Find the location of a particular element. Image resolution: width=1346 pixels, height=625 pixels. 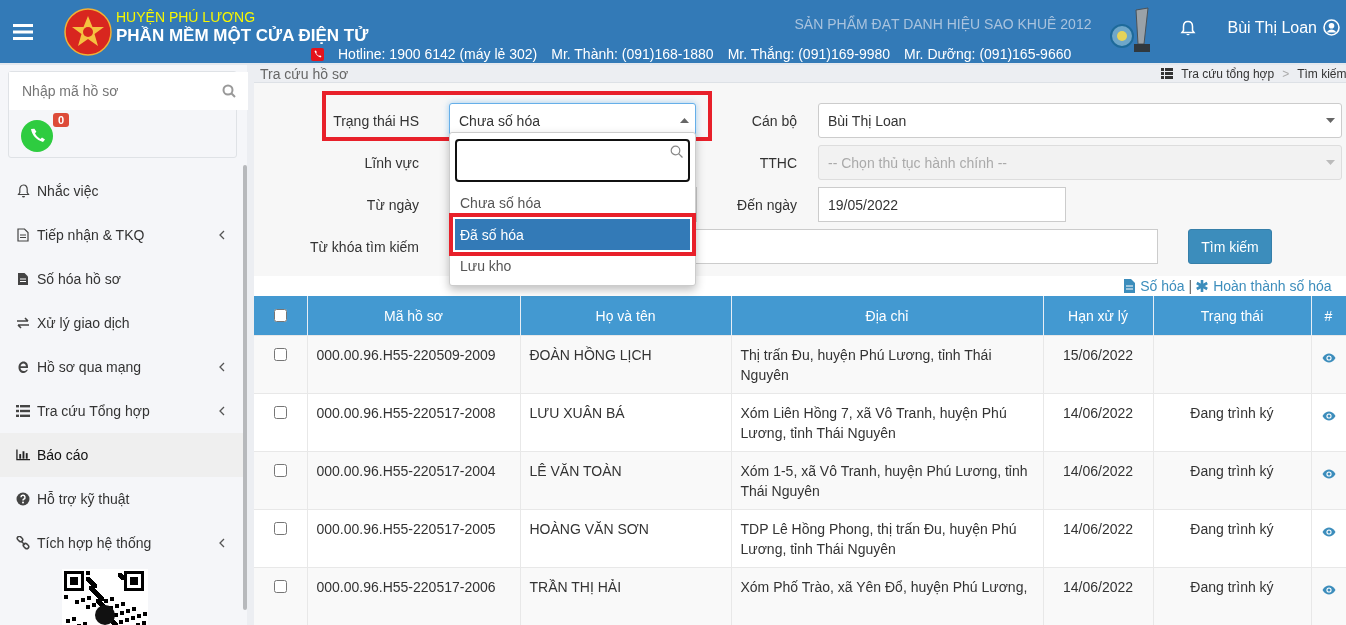

column-header: Mã hồ sơ is located at coordinates (413, 316).